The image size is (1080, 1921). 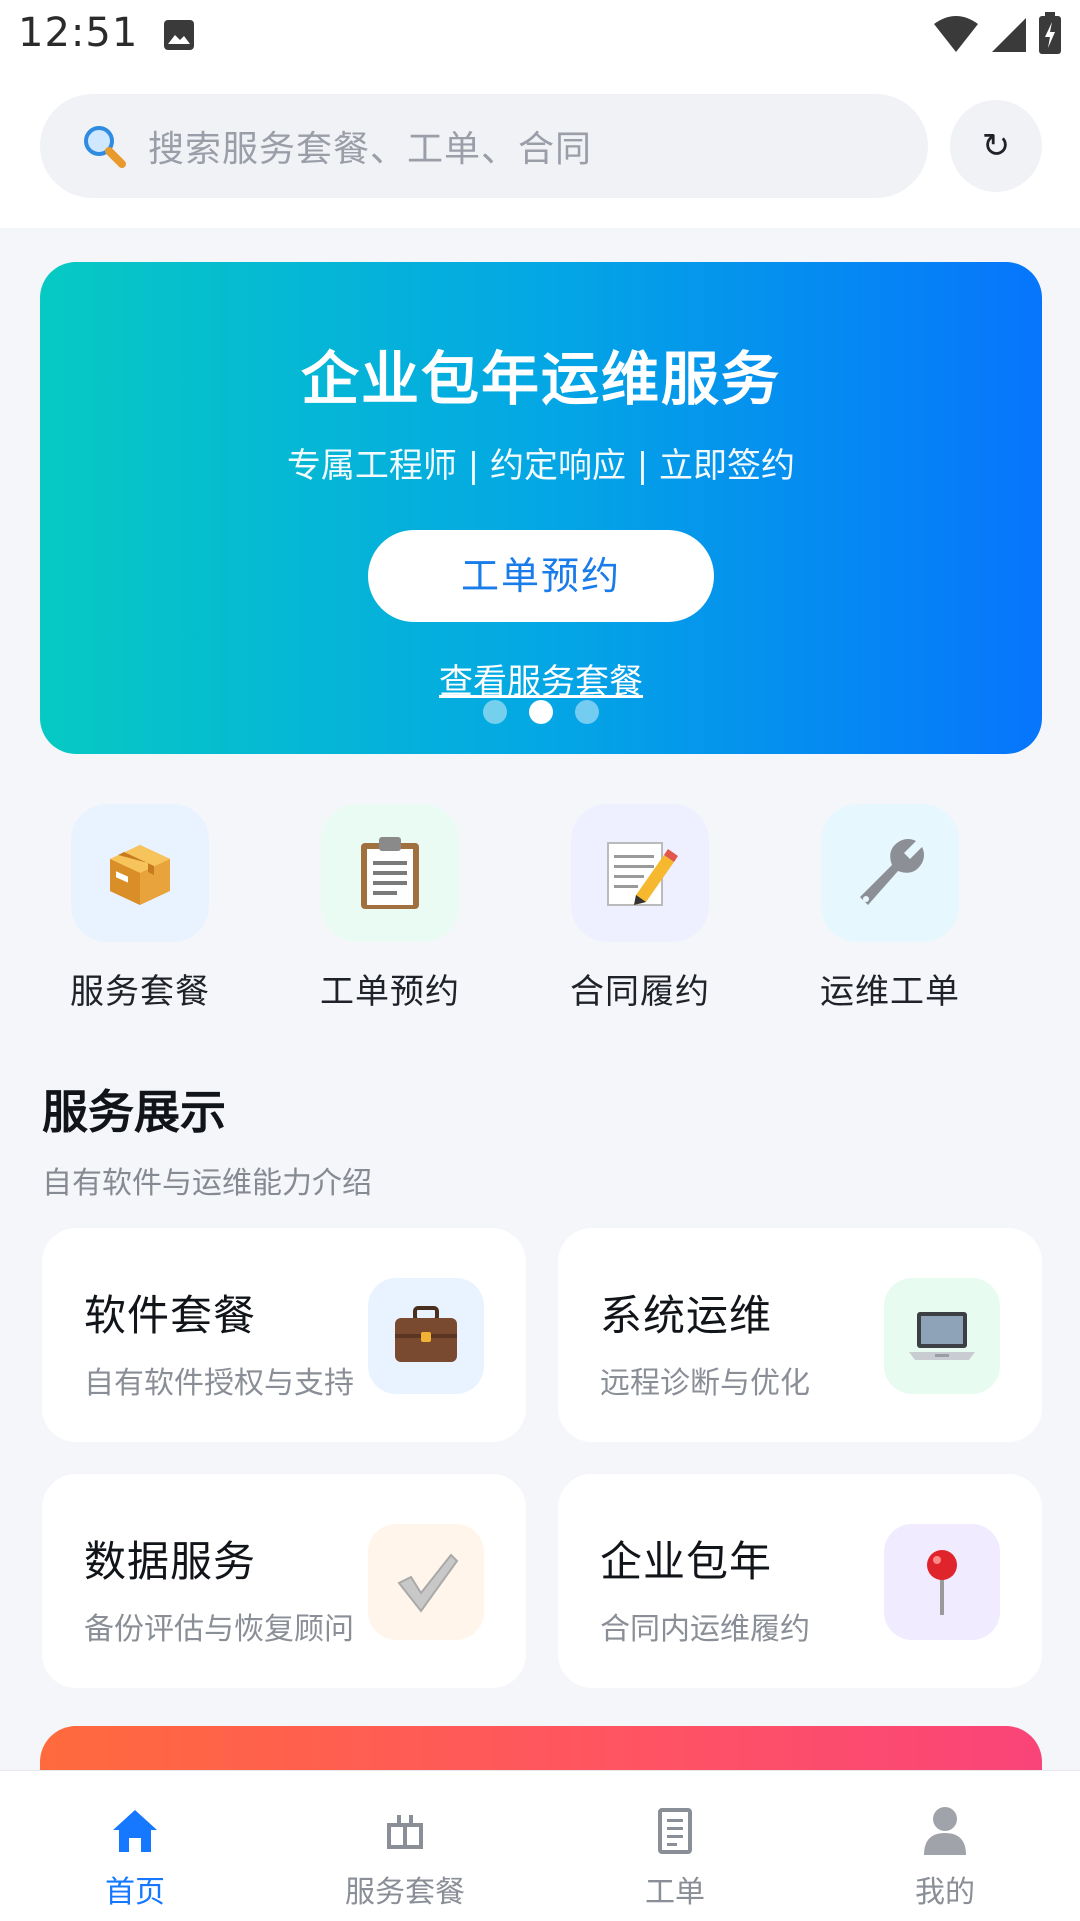 I want to click on banner-title: 企业包年运维服务, so click(x=540, y=379).